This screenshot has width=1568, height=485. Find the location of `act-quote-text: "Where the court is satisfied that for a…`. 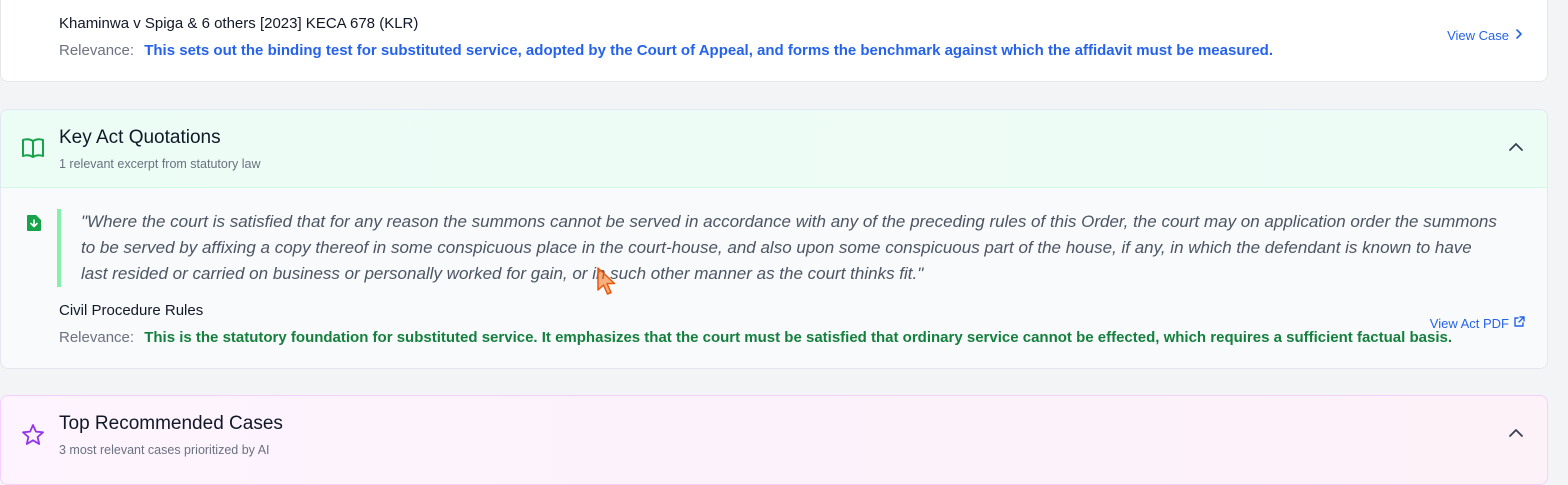

act-quote-text: "Where the court is satisfied that for a… is located at coordinates (789, 247).